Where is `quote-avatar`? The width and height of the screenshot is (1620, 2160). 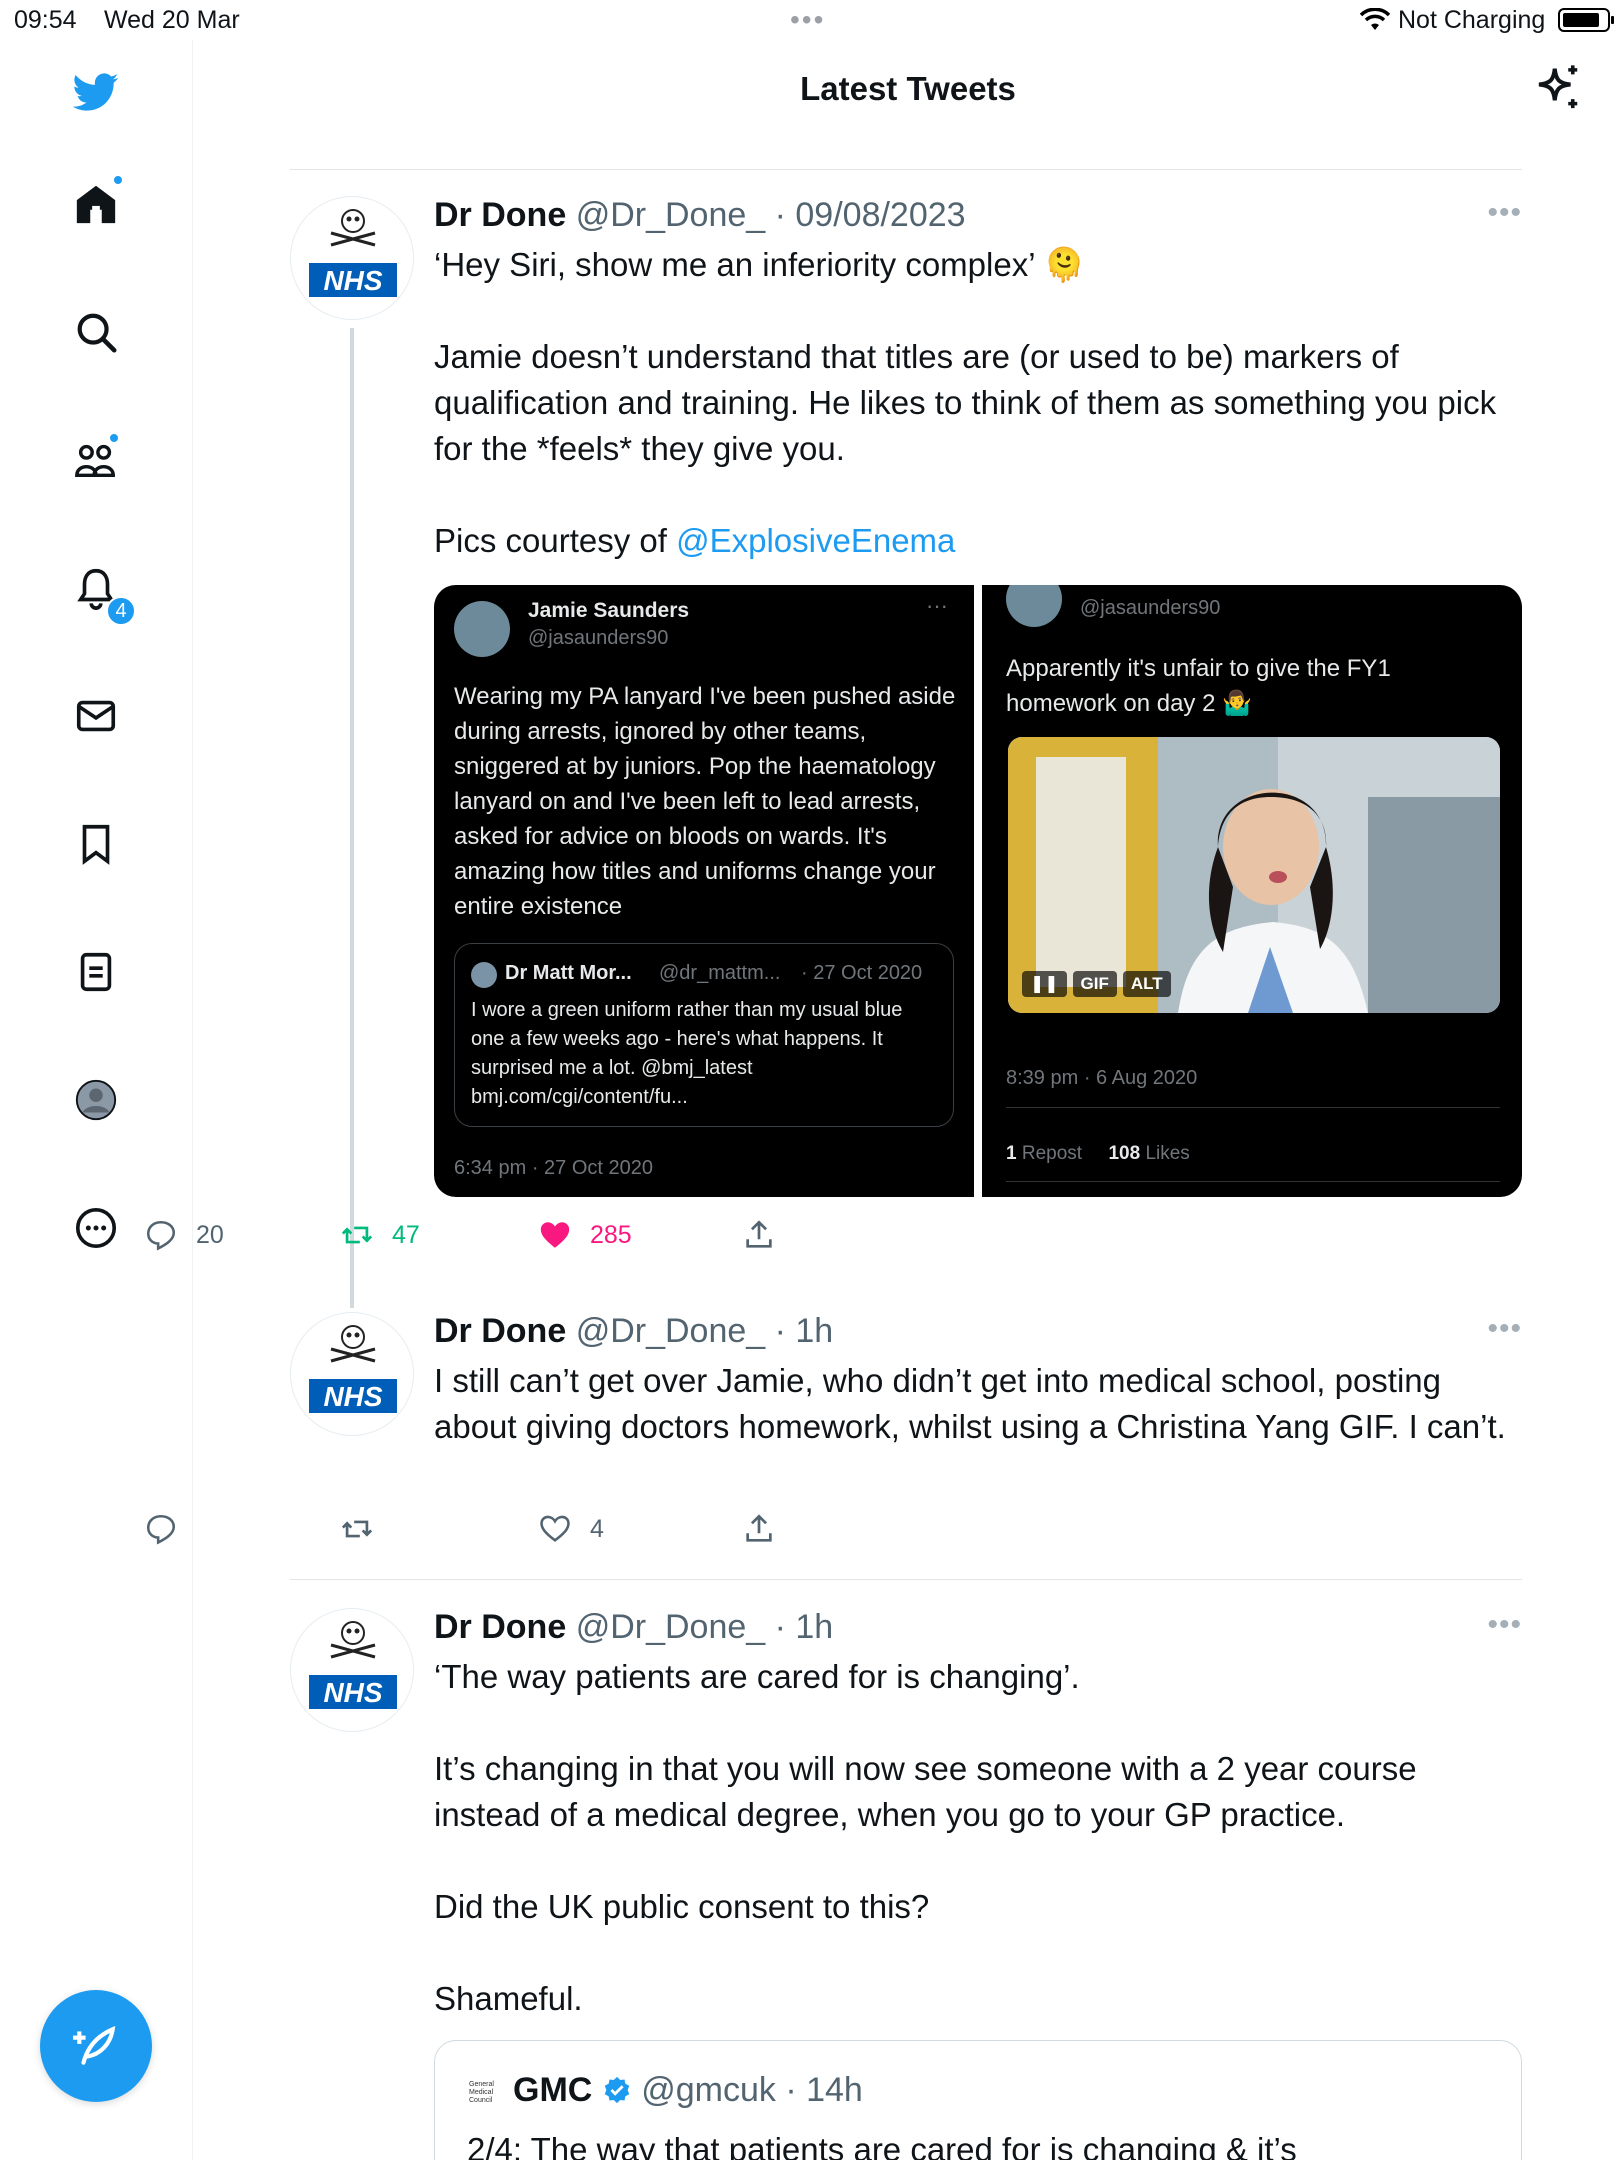
quote-avatar is located at coordinates (484, 975).